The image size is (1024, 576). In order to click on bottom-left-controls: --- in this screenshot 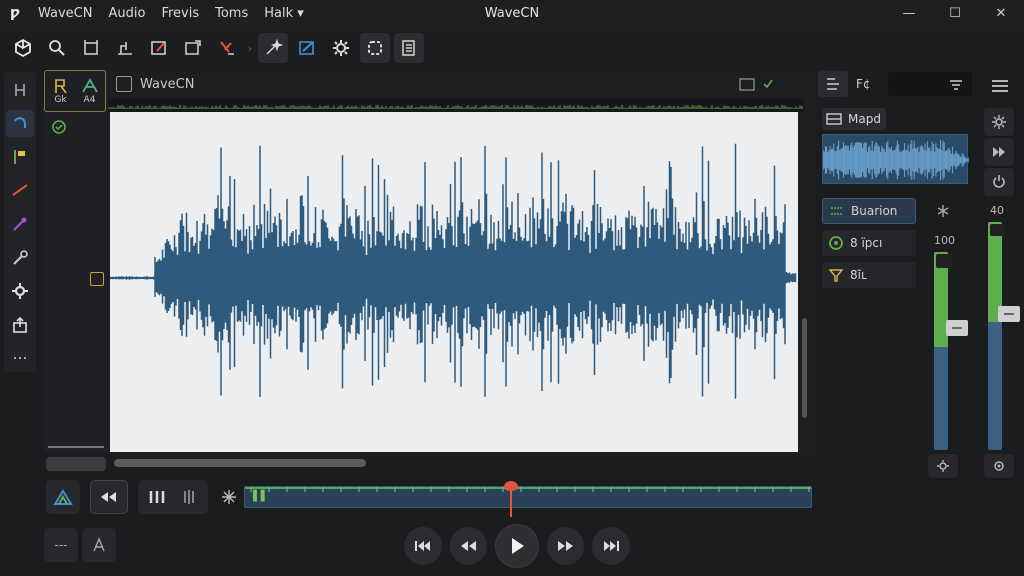, I will do `click(80, 546)`.